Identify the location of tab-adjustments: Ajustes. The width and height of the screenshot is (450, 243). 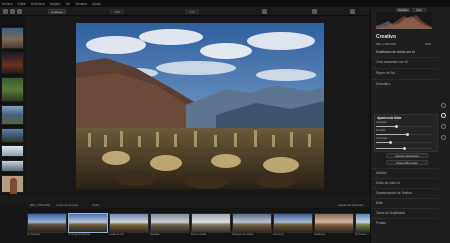
(403, 10).